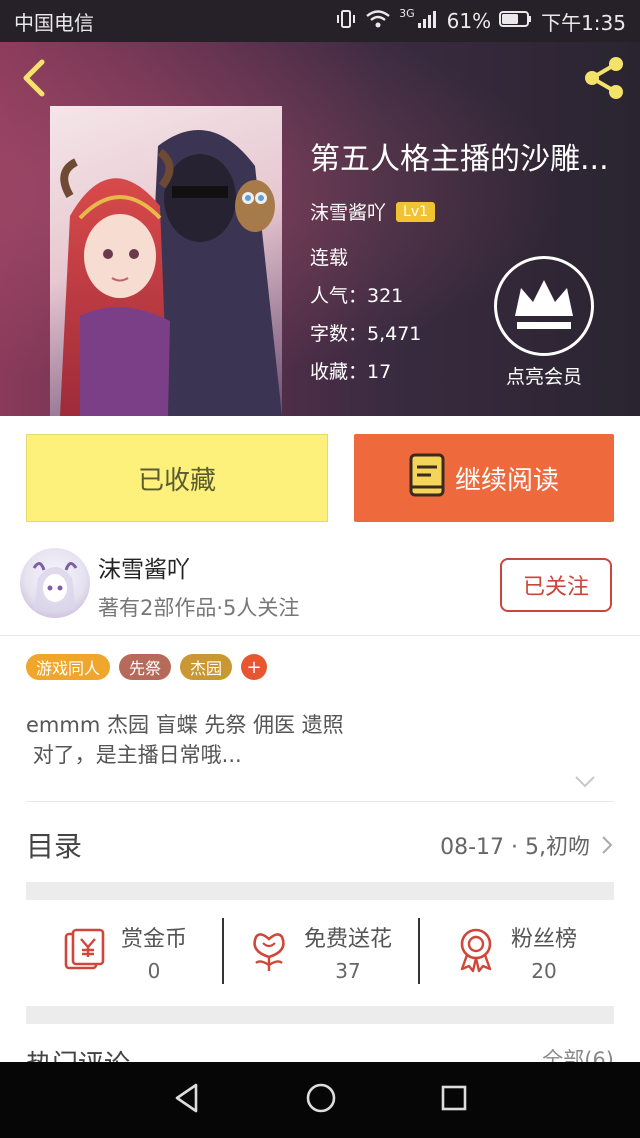 The height and width of the screenshot is (1138, 640). Describe the element at coordinates (206, 667) in the screenshot. I see `tag-chip: 杰园` at that location.